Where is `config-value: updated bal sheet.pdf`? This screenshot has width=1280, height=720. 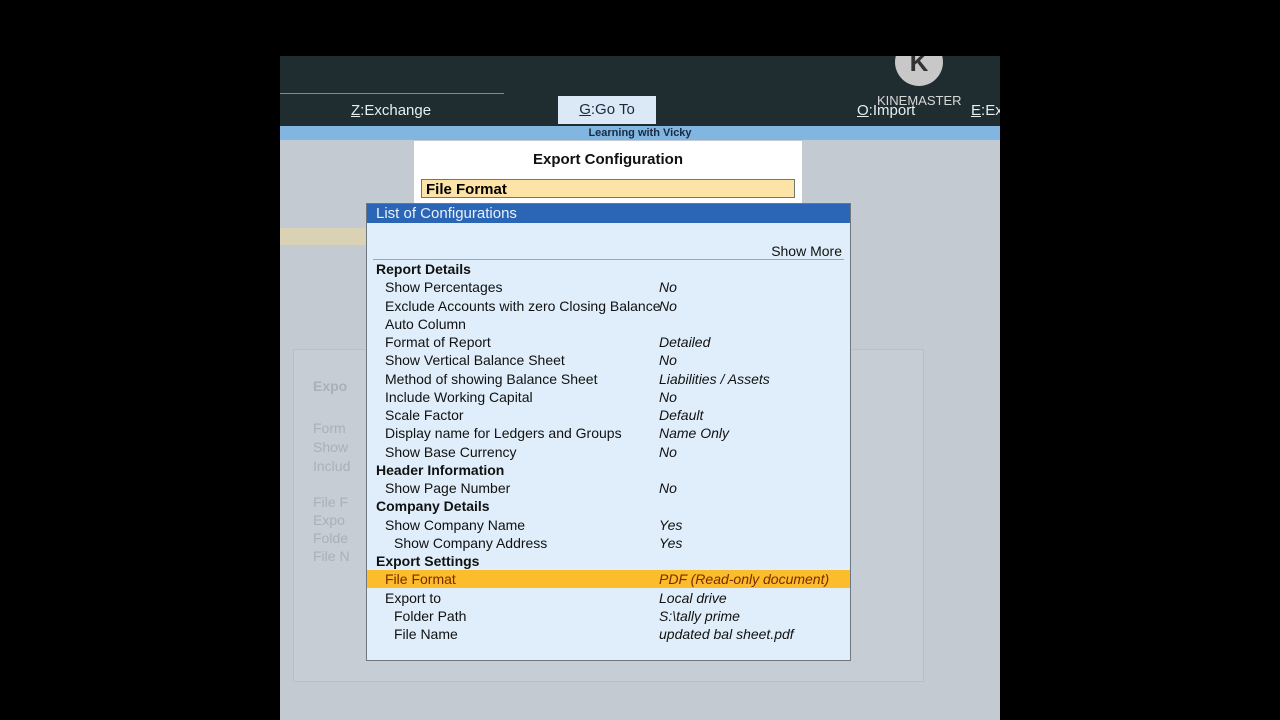 config-value: updated bal sheet.pdf is located at coordinates (726, 634).